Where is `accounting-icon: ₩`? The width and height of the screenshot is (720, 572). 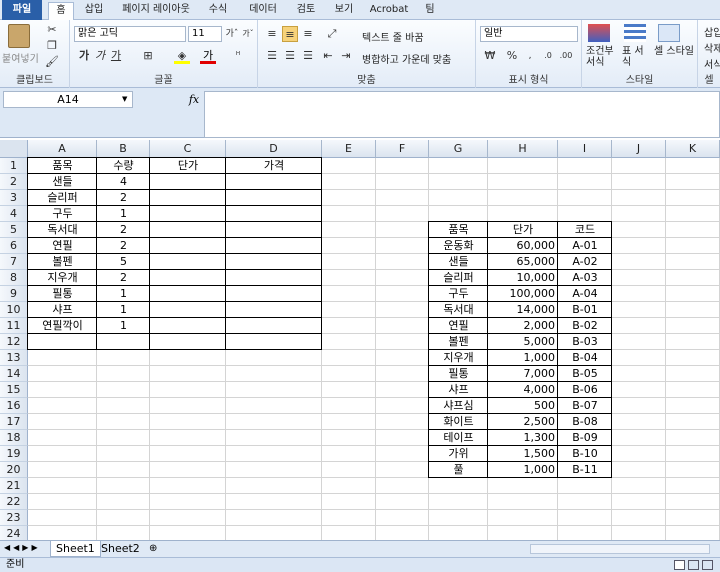
accounting-icon: ₩ is located at coordinates (490, 56).